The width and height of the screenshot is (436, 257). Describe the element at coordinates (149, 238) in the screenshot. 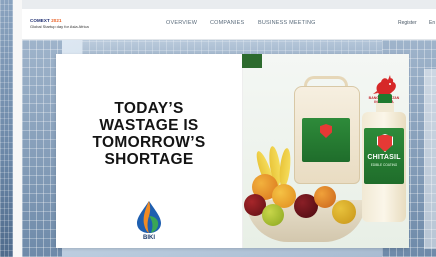

I see `biki-label: BIKI` at that location.